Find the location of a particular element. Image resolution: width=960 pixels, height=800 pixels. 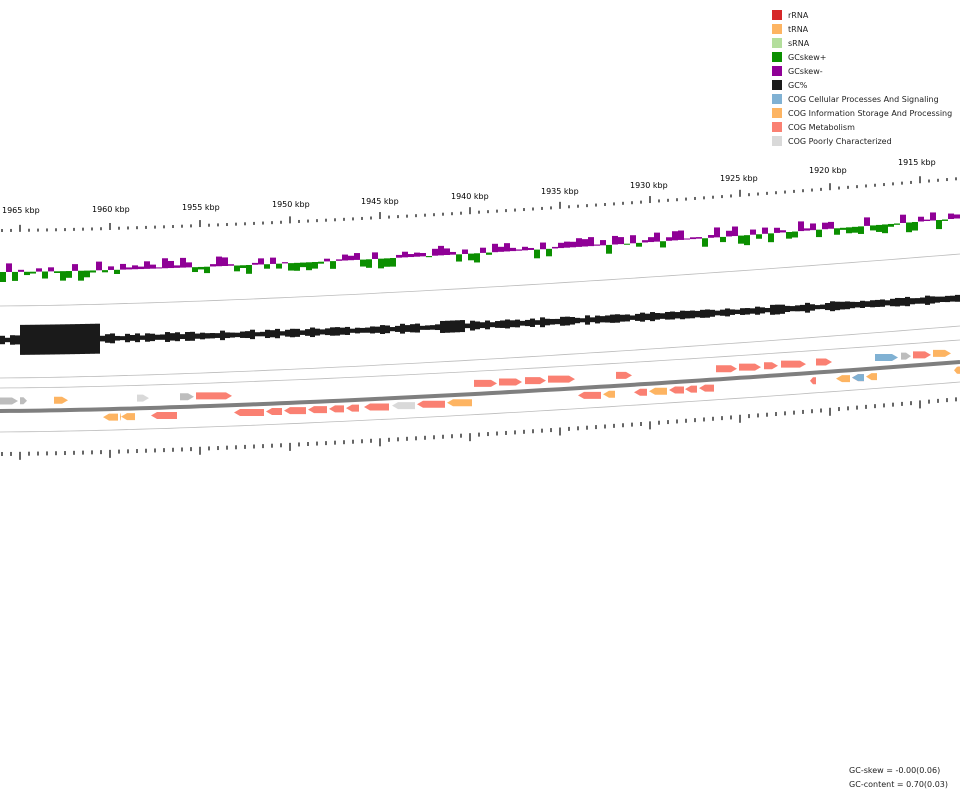

ruler-label-1925: 1925 kbp is located at coordinates (739, 178).